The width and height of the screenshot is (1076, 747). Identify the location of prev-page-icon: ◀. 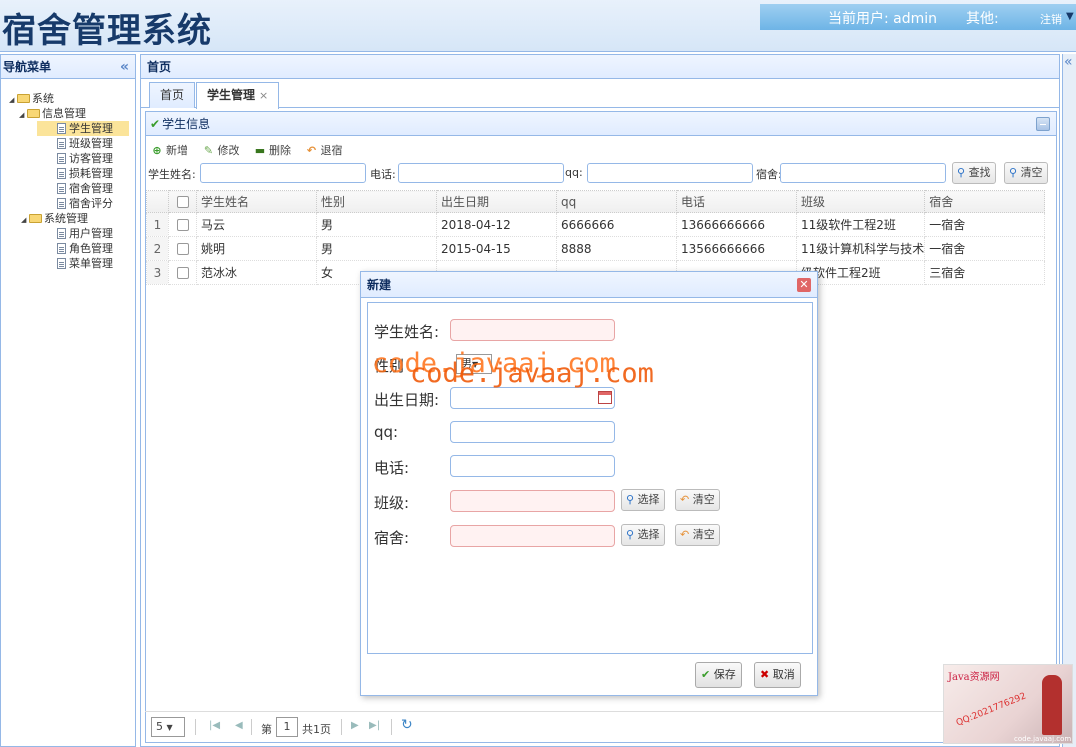
(239, 725).